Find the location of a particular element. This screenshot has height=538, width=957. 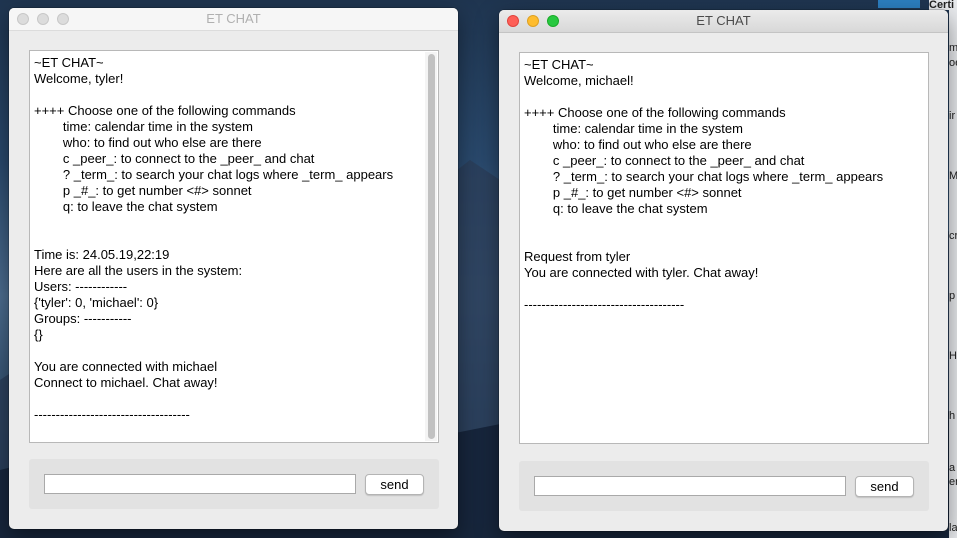

bg-text-fragment: lar is located at coordinates (953, 528).